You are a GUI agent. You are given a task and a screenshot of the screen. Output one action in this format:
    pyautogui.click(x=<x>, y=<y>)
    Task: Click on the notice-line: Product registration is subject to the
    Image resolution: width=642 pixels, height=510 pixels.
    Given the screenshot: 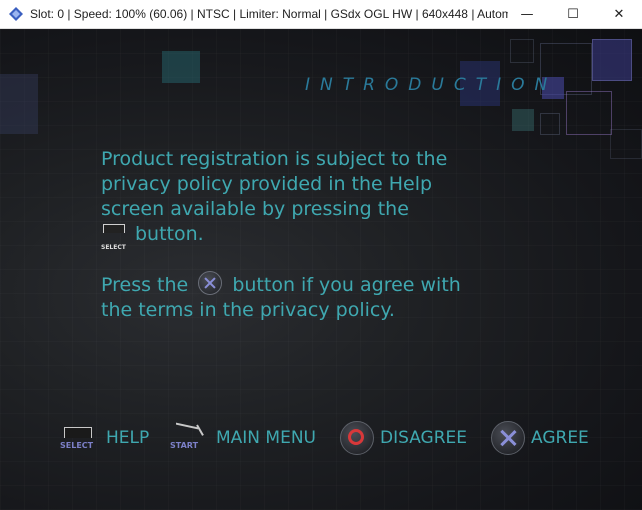 What is the action you would take?
    pyautogui.click(x=274, y=159)
    